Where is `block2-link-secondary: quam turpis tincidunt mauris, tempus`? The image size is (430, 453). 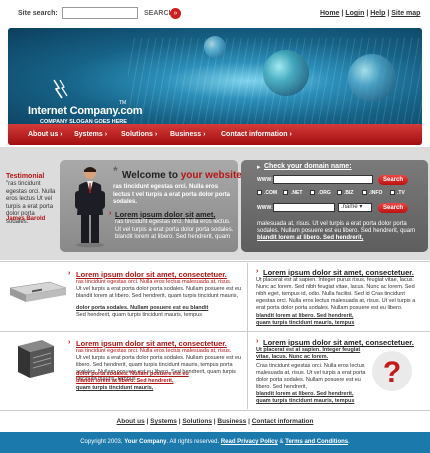 block2-link-secondary: quam turpis tincidunt mauris, tempus is located at coordinates (340, 323).